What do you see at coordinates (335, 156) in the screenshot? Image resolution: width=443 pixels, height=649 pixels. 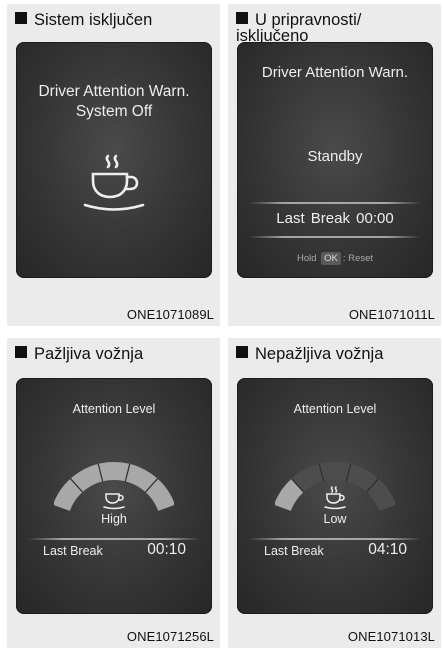 I see `status-text: Standby` at bounding box center [335, 156].